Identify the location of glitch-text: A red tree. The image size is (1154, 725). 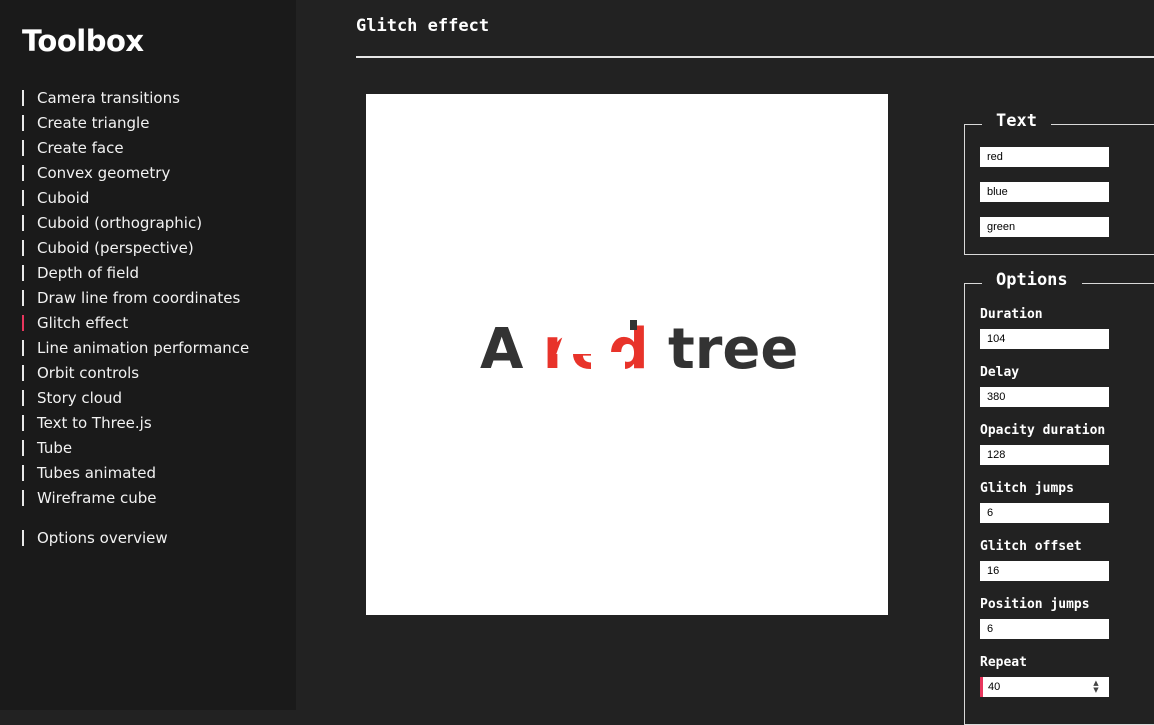
(639, 350).